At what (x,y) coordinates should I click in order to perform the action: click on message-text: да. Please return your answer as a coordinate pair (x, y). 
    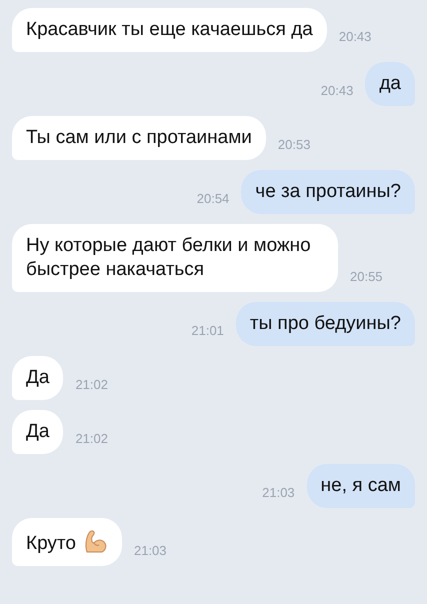
    Looking at the image, I should click on (390, 83).